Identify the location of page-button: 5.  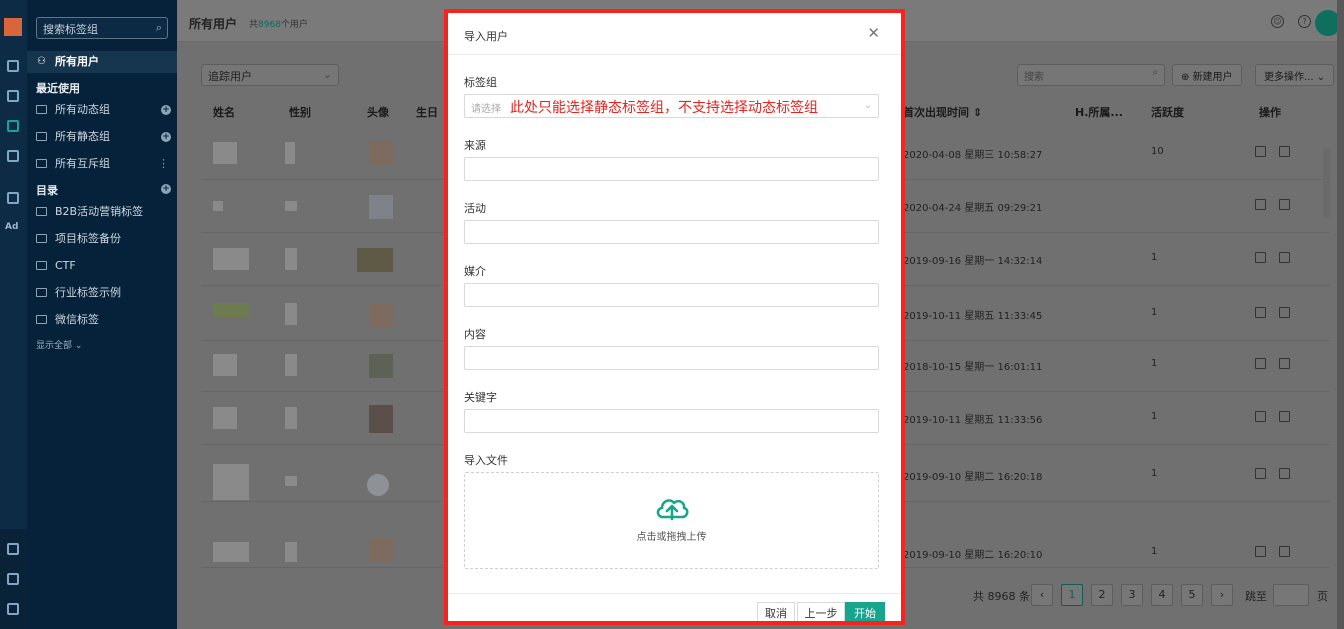
(1192, 595).